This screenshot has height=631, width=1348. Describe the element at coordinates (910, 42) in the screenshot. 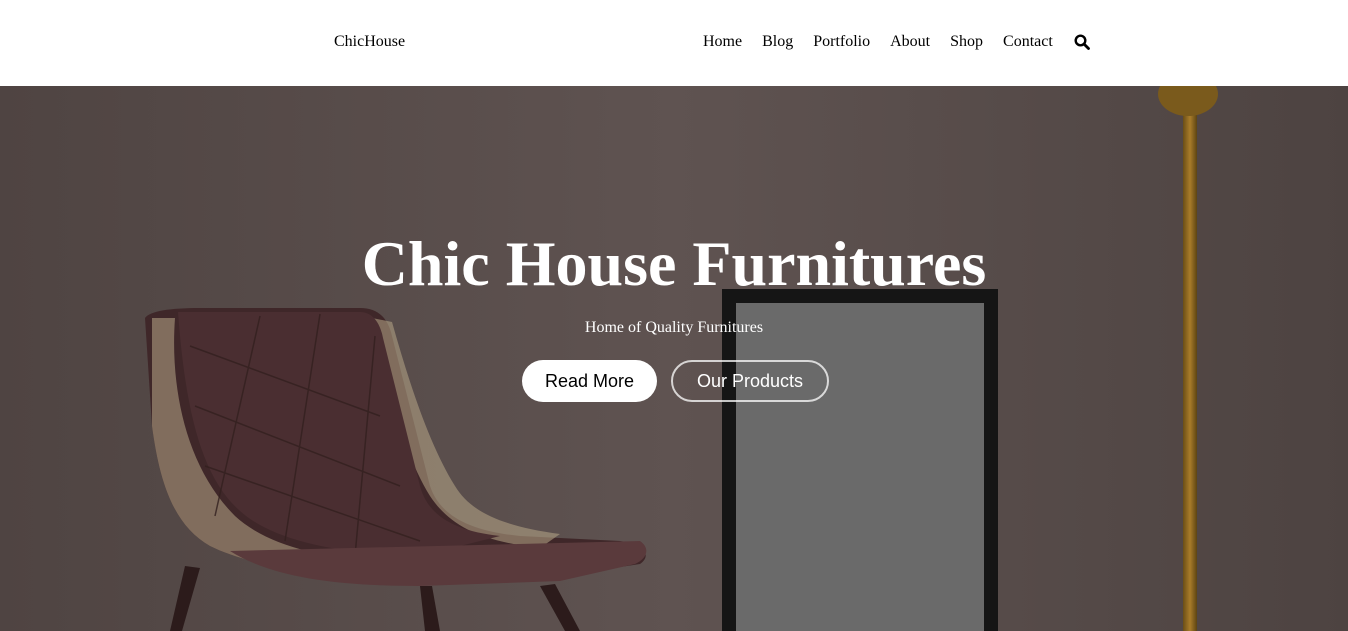

I see `nav-about: About` at that location.